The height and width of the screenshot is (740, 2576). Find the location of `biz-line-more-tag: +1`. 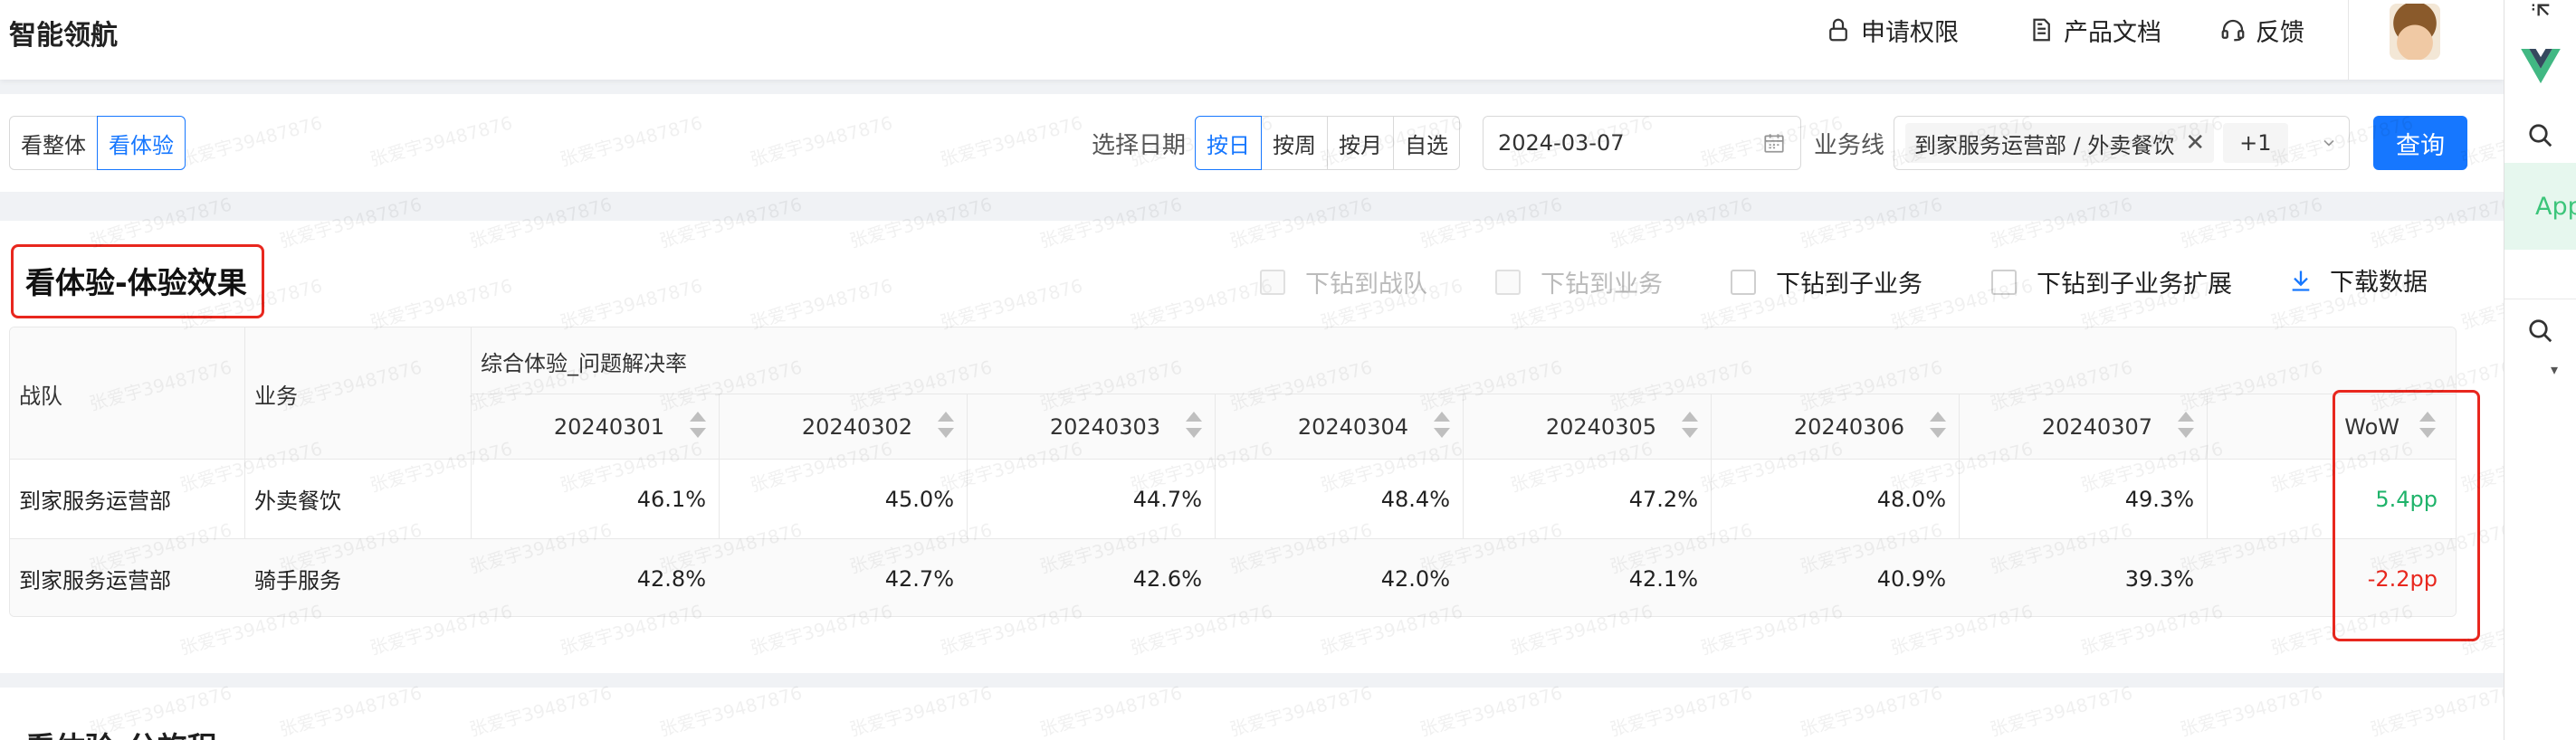

biz-line-more-tag: +1 is located at coordinates (2256, 143).